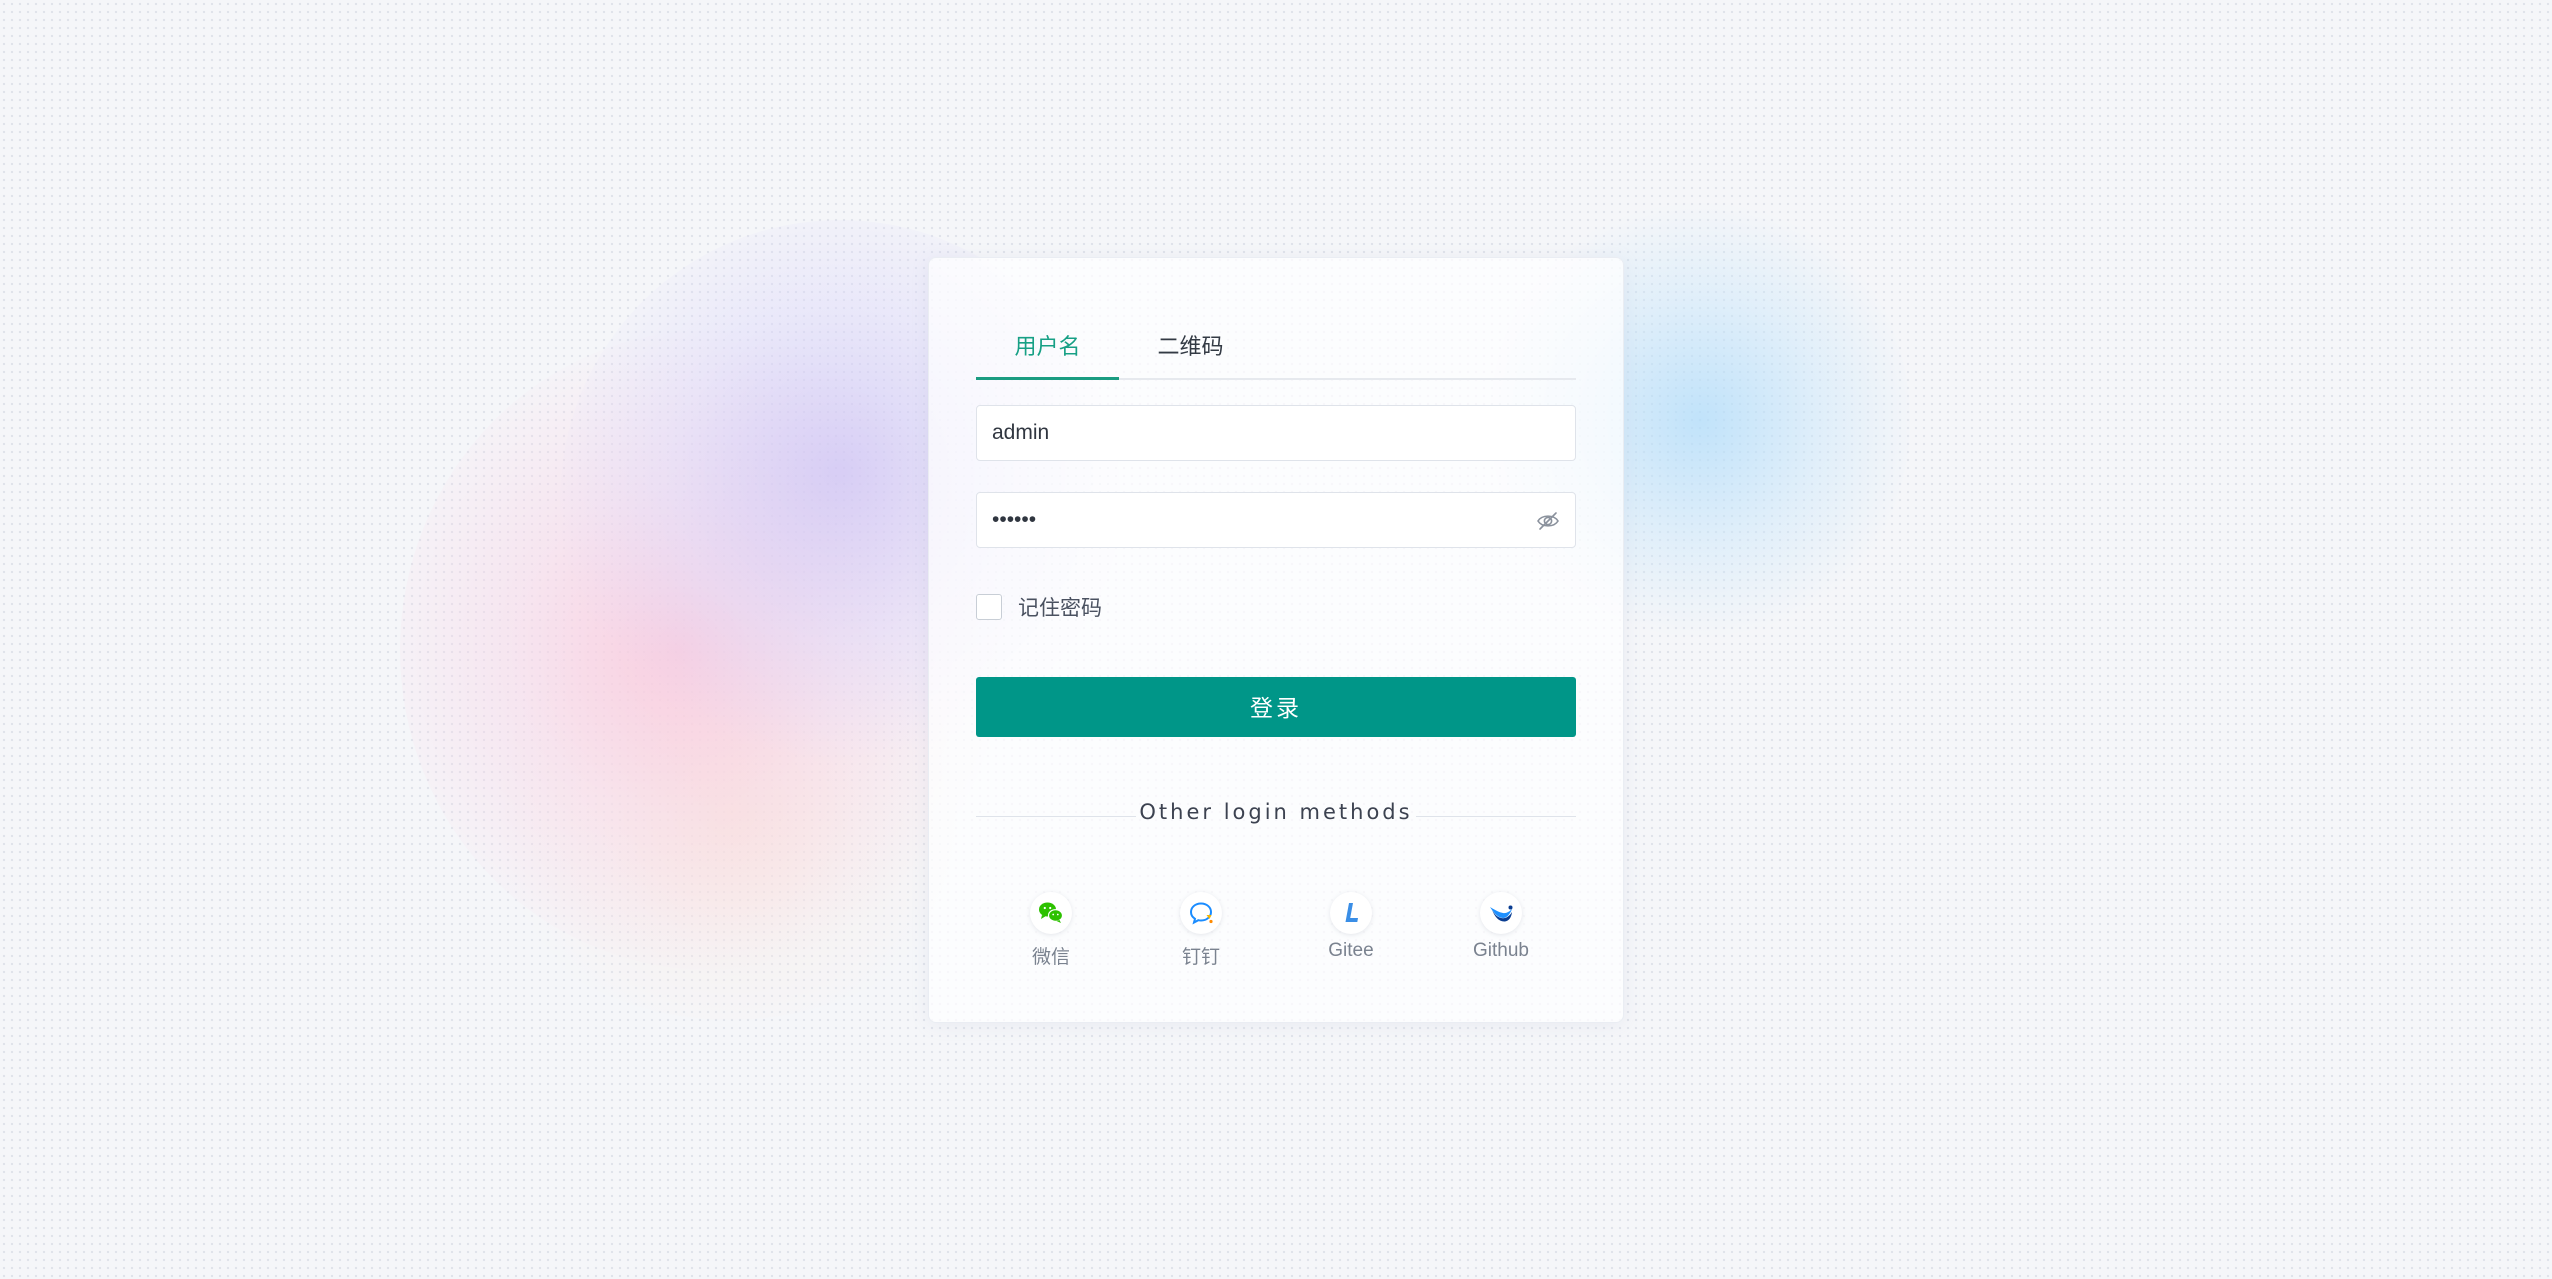 The image size is (2552, 1279). I want to click on dingtalk-login: 钉钉, so click(1201, 930).